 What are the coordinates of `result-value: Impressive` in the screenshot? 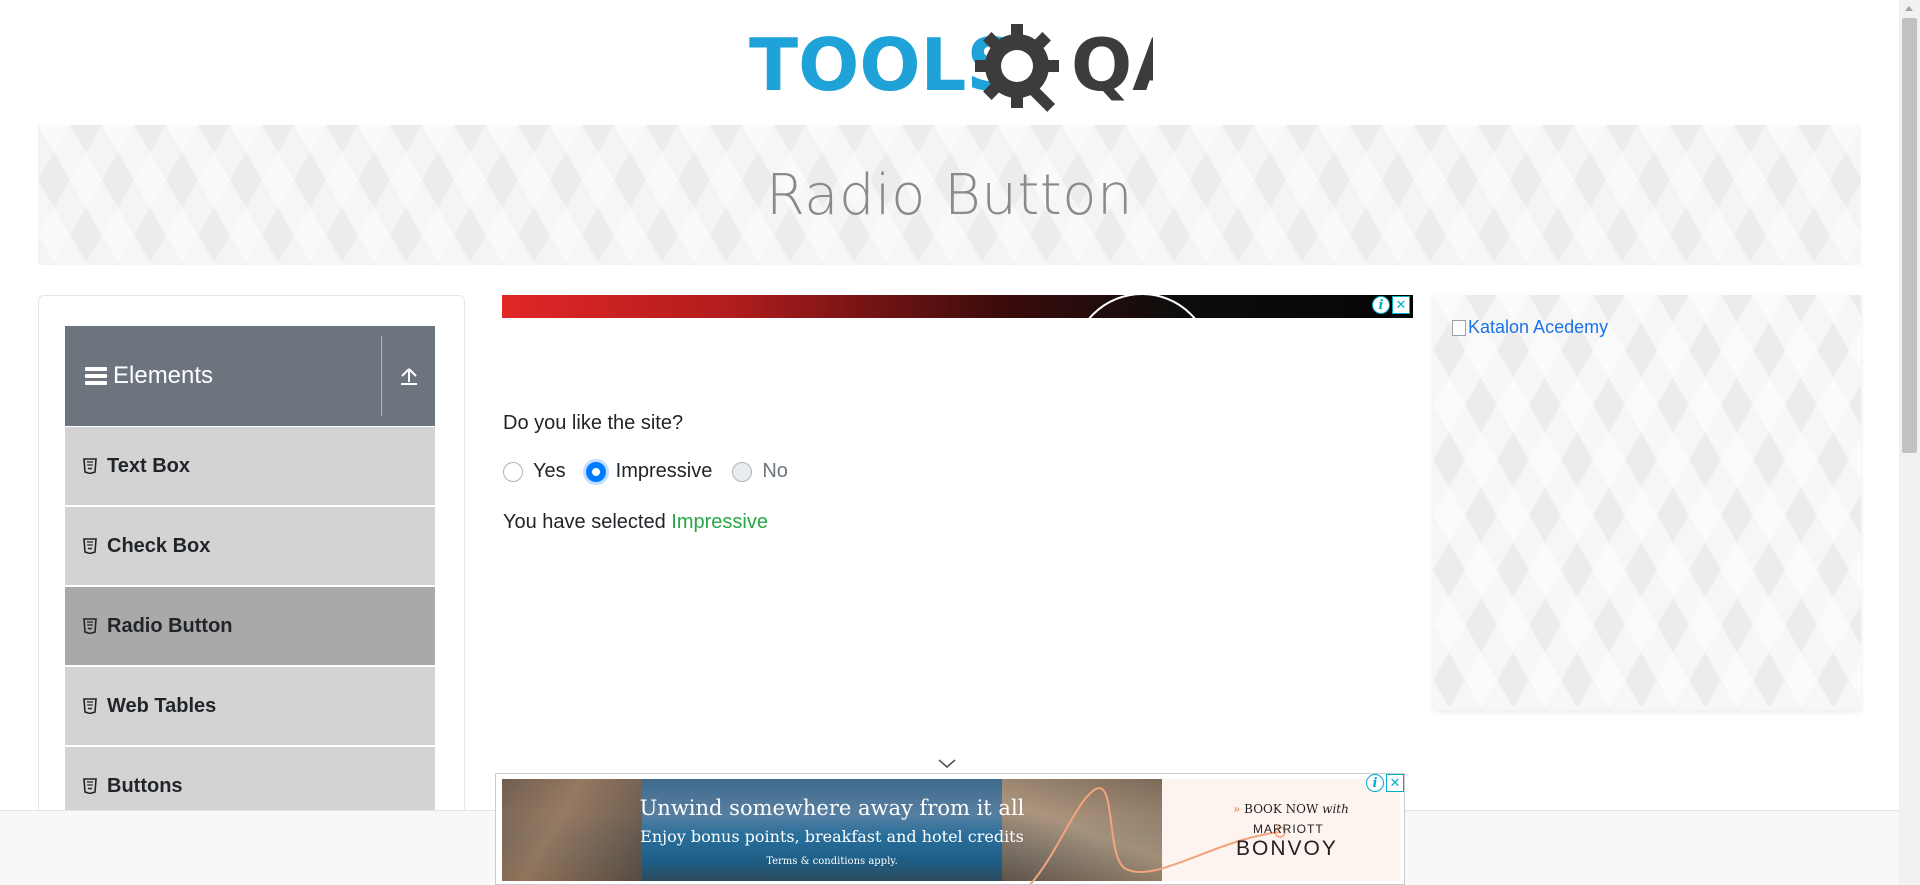 It's located at (719, 522).